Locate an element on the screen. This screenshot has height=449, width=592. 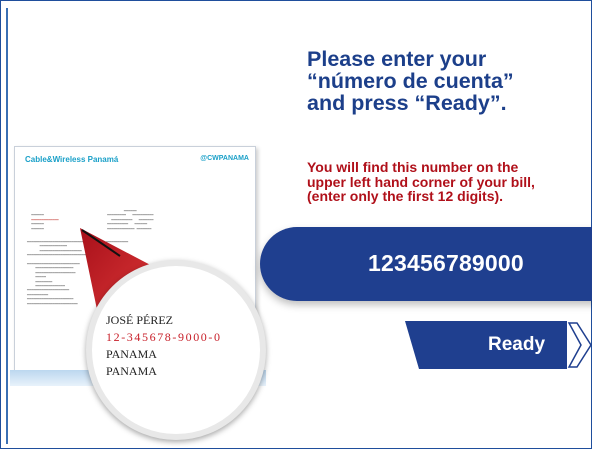
hint-line-2: upper left hand corner of your bill, is located at coordinates (421, 181).